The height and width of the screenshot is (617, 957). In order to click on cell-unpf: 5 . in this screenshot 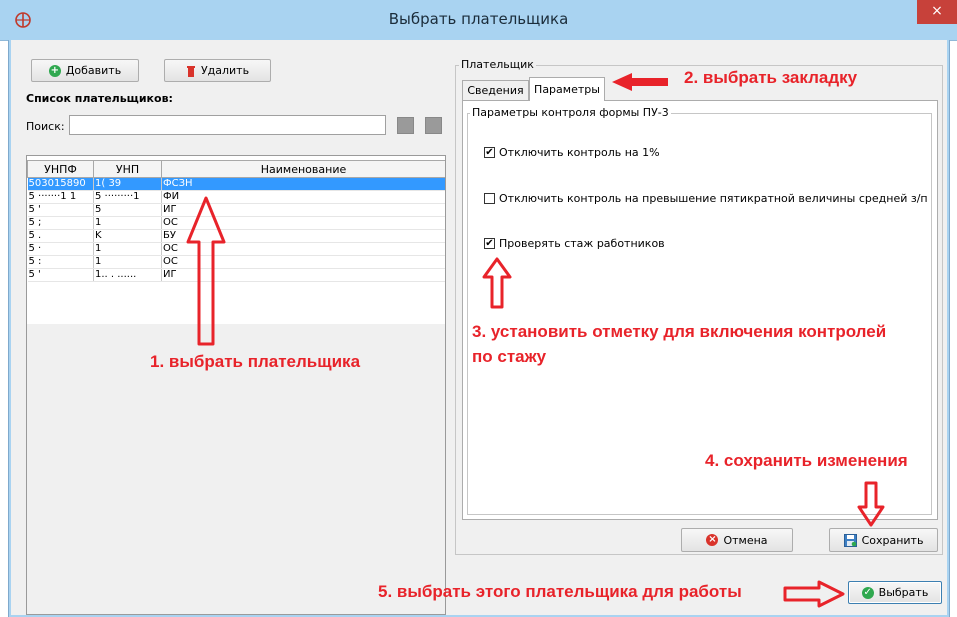, I will do `click(60, 236)`.